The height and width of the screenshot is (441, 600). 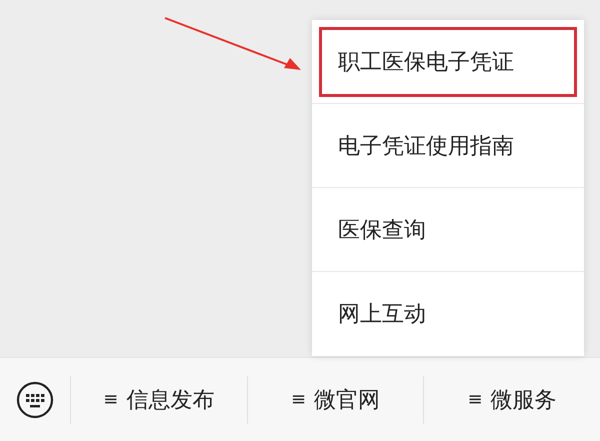 What do you see at coordinates (448, 230) in the screenshot?
I see `menu-item: 医保查询` at bounding box center [448, 230].